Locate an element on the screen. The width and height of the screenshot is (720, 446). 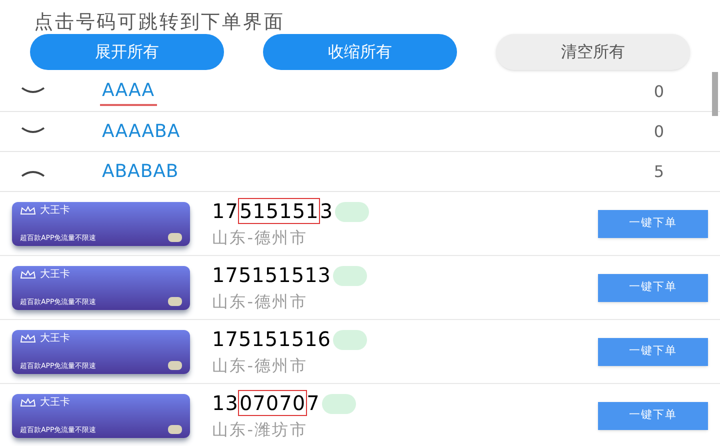
phone-number: 175151513 is located at coordinates (272, 275).